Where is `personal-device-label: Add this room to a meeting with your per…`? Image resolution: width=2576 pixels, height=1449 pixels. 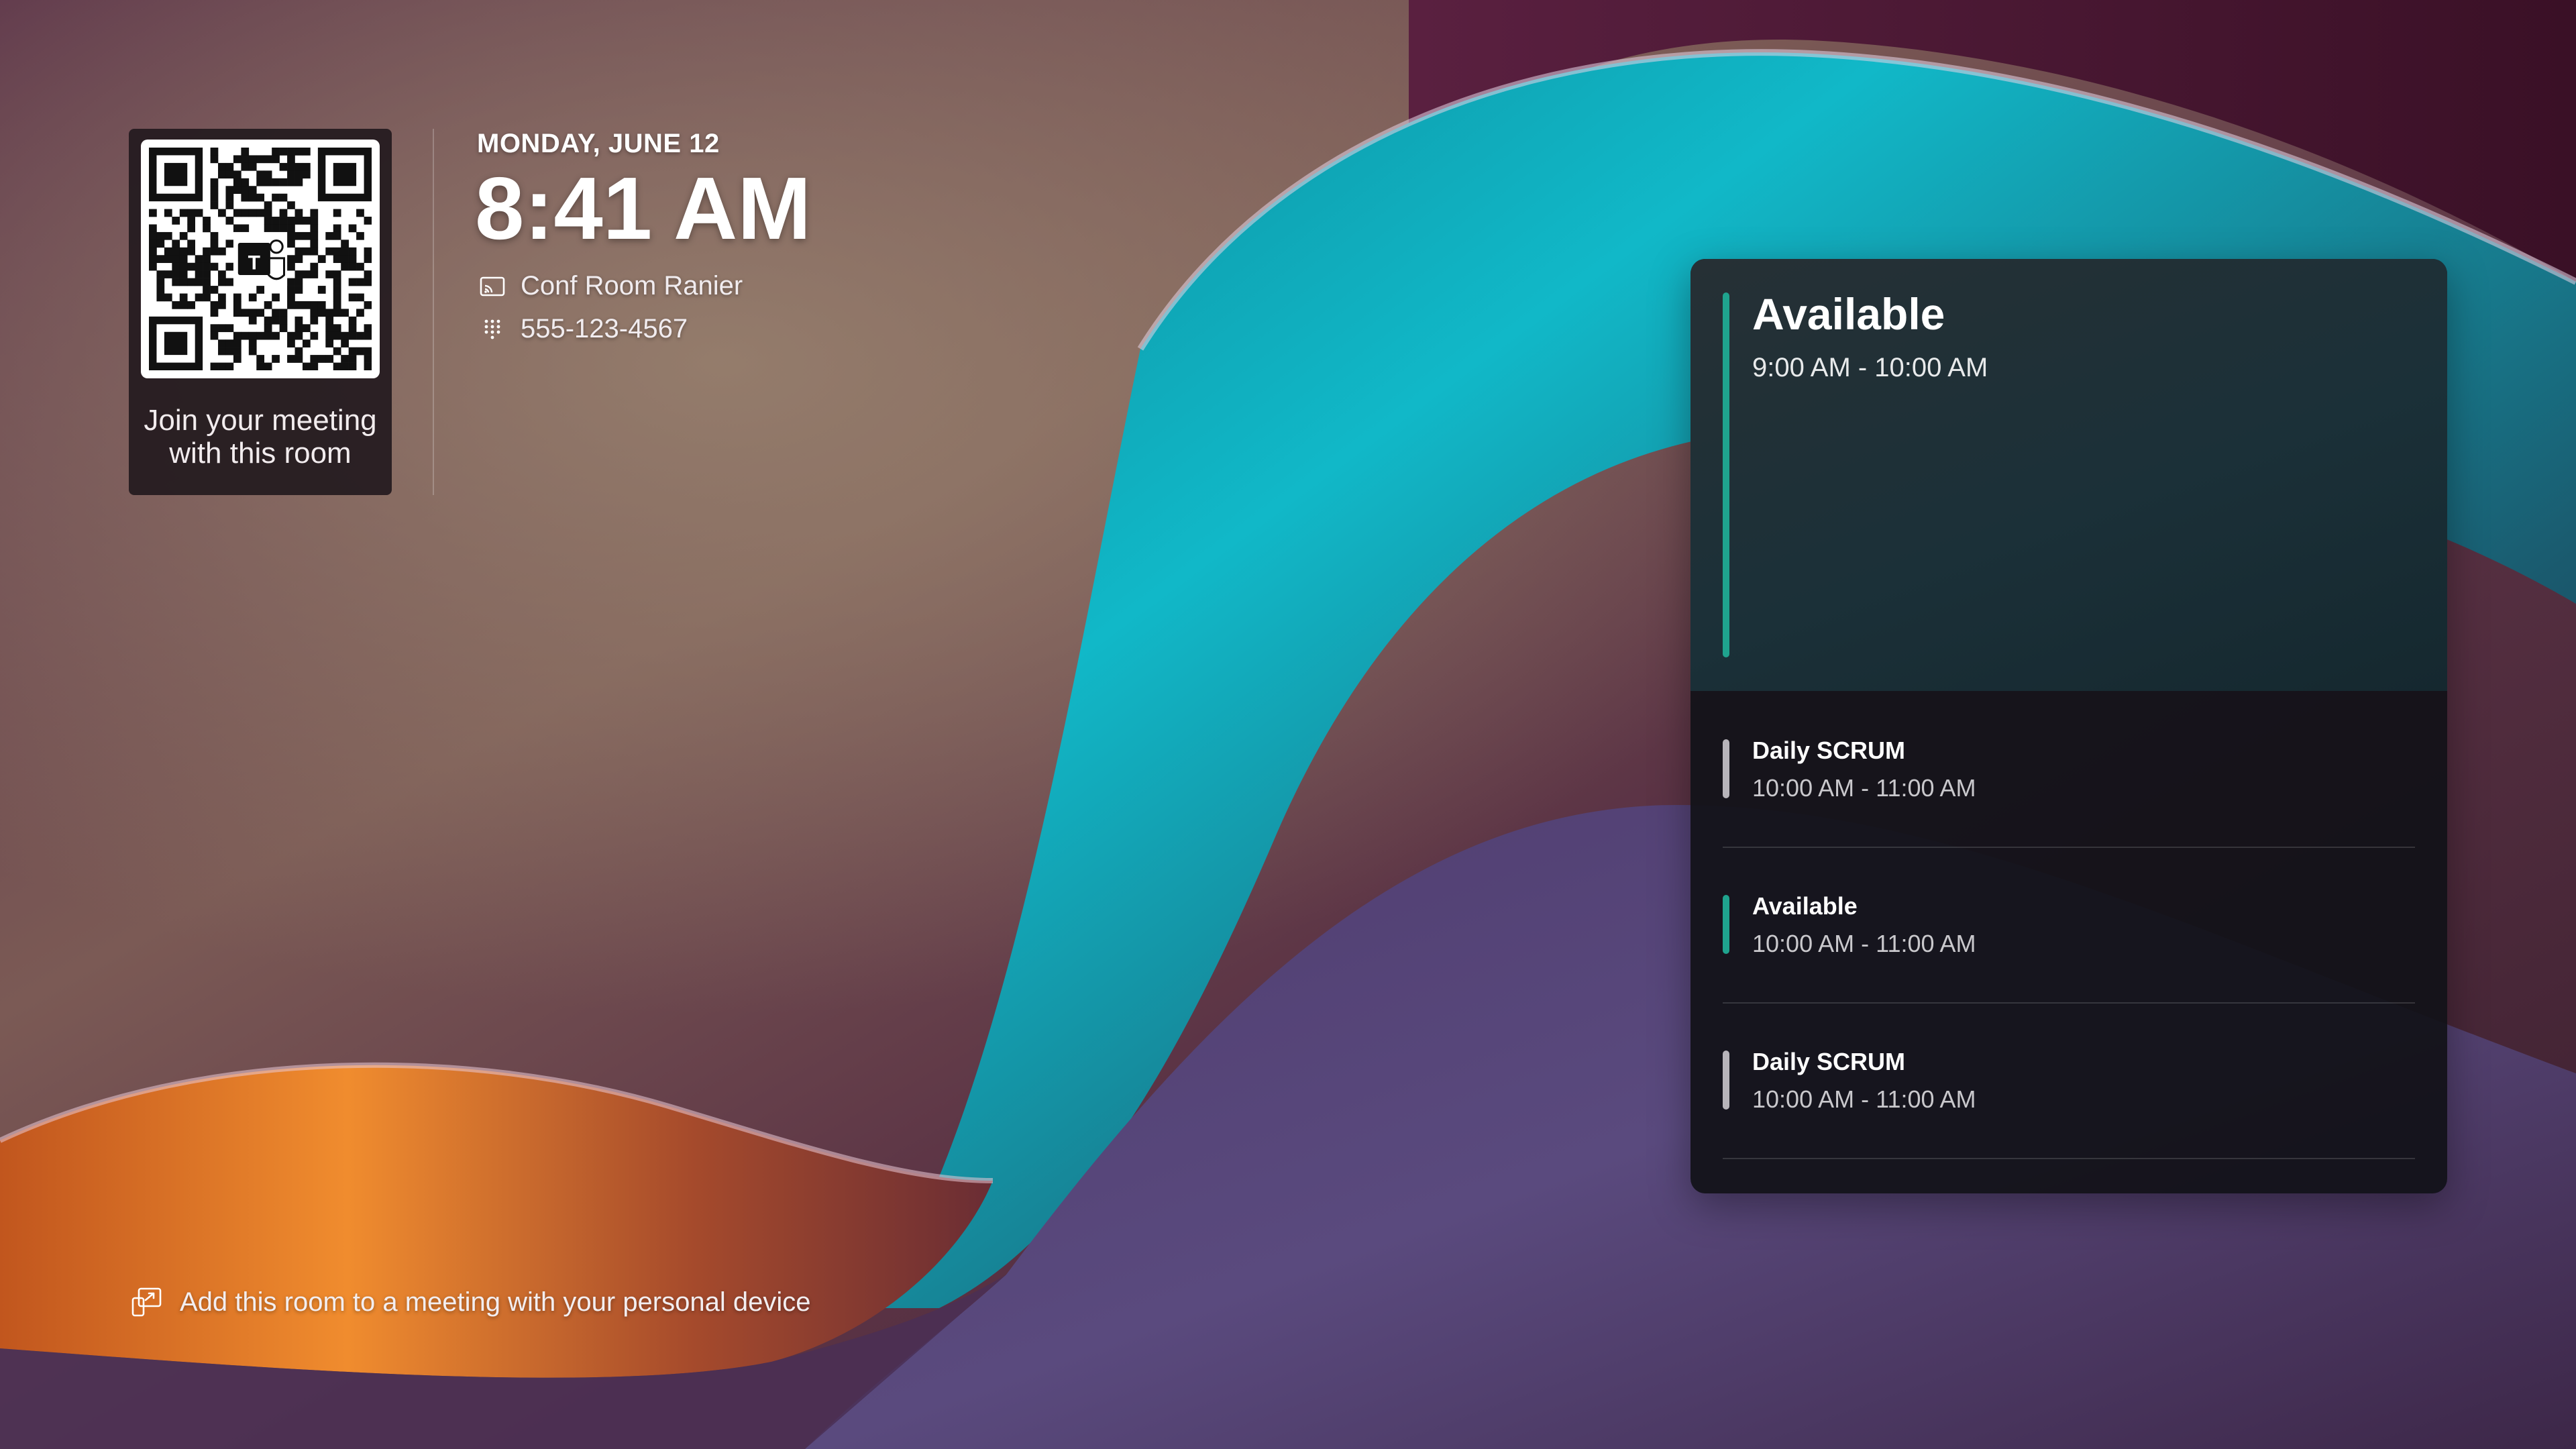
personal-device-label: Add this room to a meeting with your per… is located at coordinates (495, 1302).